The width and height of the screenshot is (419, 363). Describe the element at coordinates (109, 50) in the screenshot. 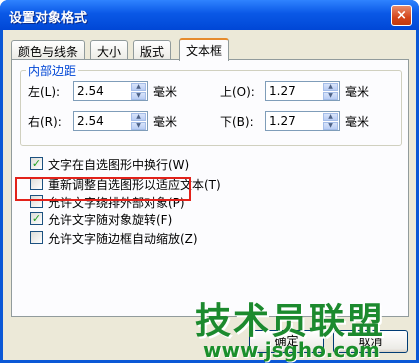

I see `tab-size: 大小` at that location.